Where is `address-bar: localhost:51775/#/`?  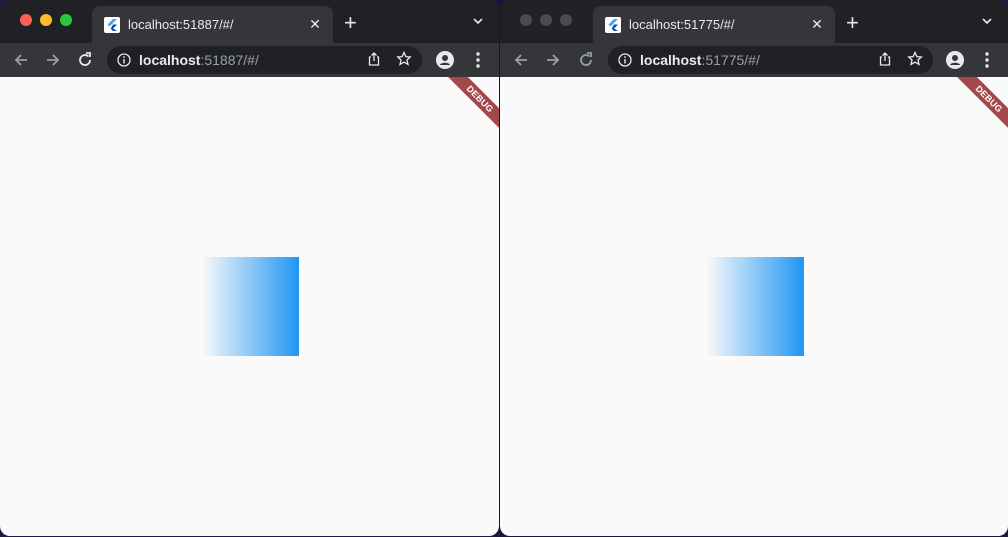 address-bar: localhost:51775/#/ is located at coordinates (770, 60).